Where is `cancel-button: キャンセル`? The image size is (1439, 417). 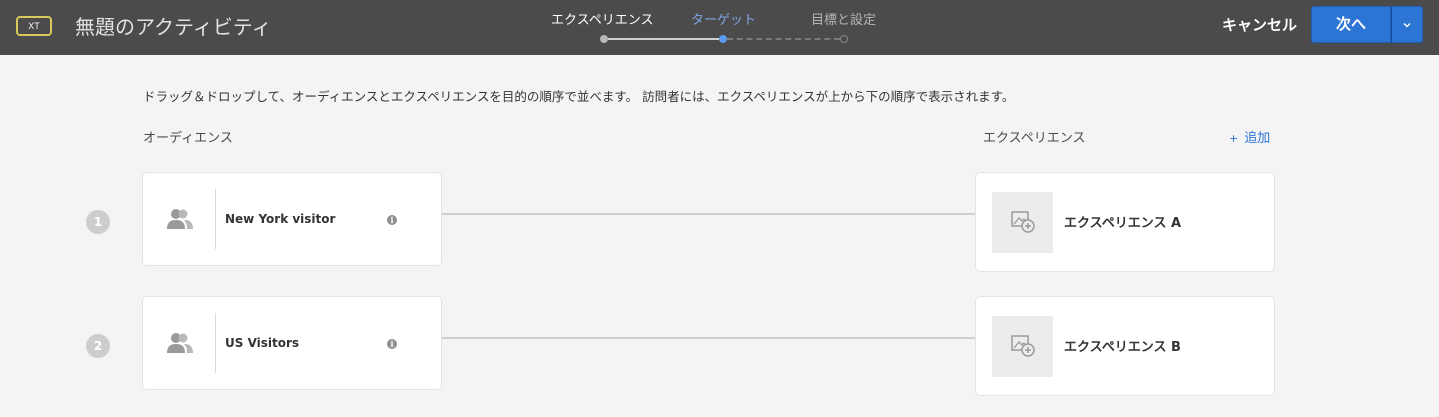 cancel-button: キャンセル is located at coordinates (1259, 25).